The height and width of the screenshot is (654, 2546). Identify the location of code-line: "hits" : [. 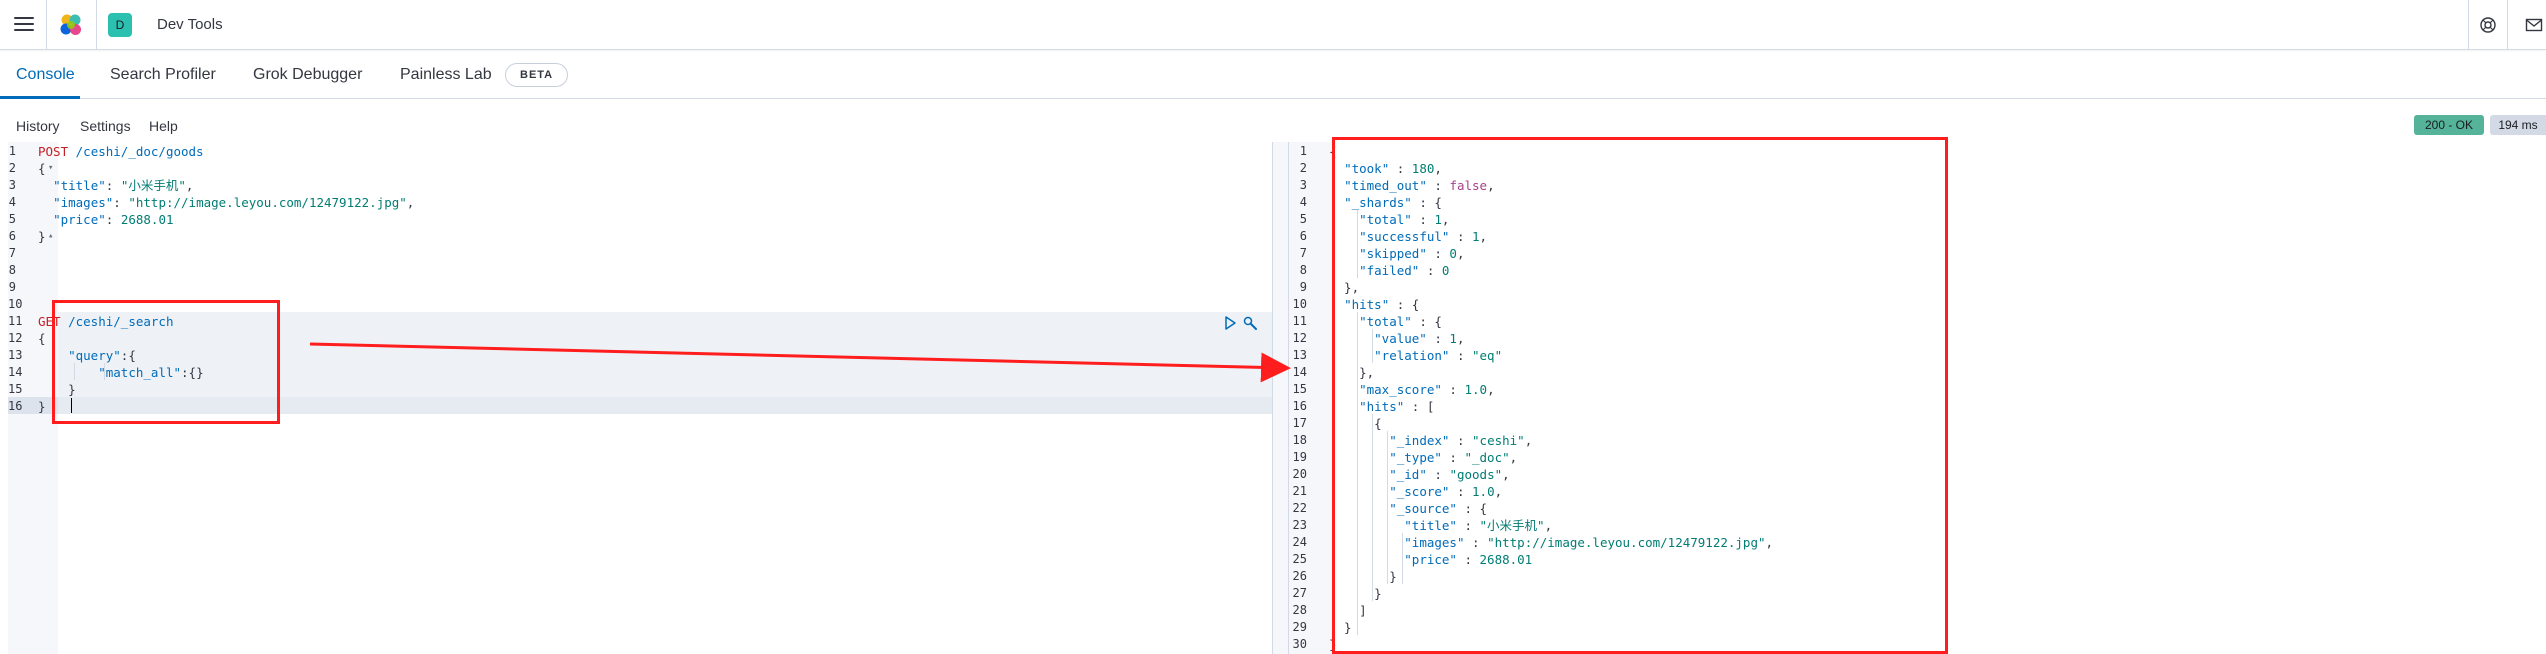
(1397, 406).